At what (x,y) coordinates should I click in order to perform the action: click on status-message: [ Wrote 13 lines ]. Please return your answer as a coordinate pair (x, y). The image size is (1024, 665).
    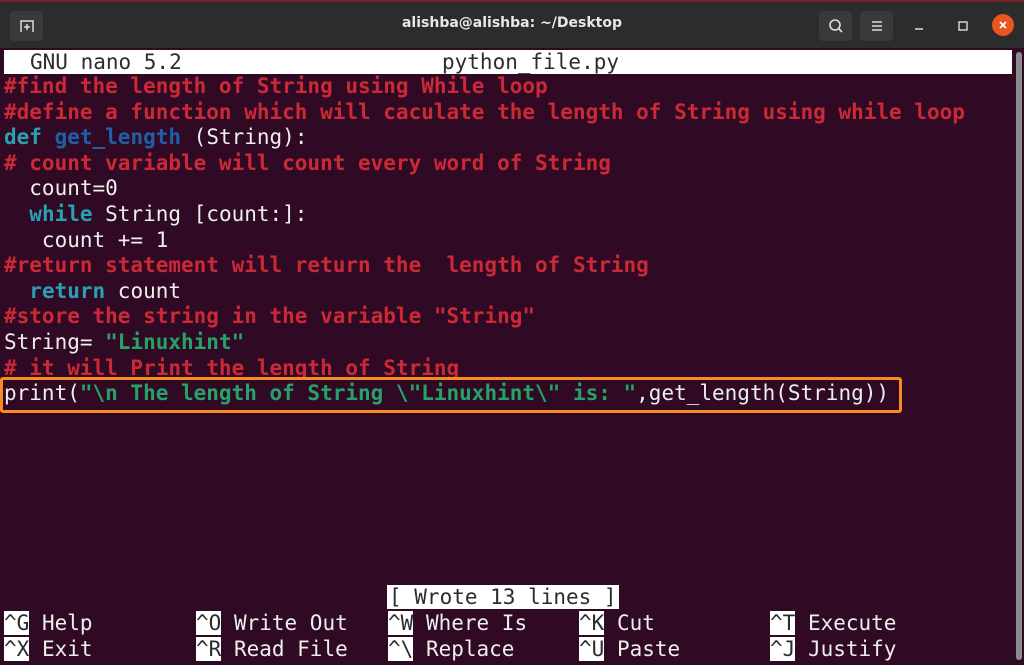
    Looking at the image, I should click on (503, 597).